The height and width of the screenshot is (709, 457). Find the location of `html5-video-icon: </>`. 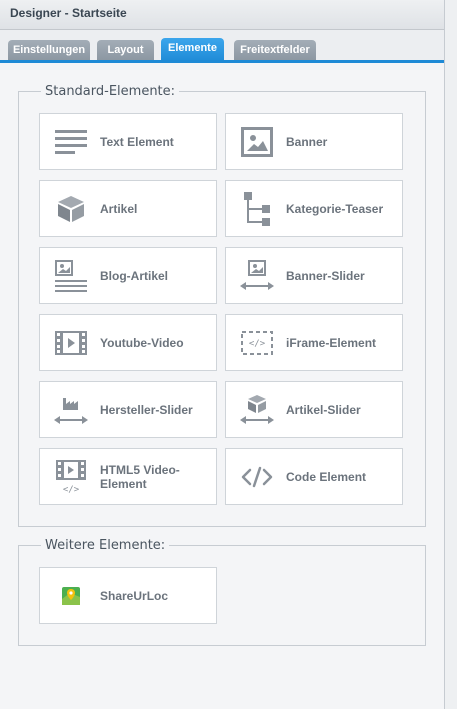

html5-video-icon: </> is located at coordinates (71, 477).